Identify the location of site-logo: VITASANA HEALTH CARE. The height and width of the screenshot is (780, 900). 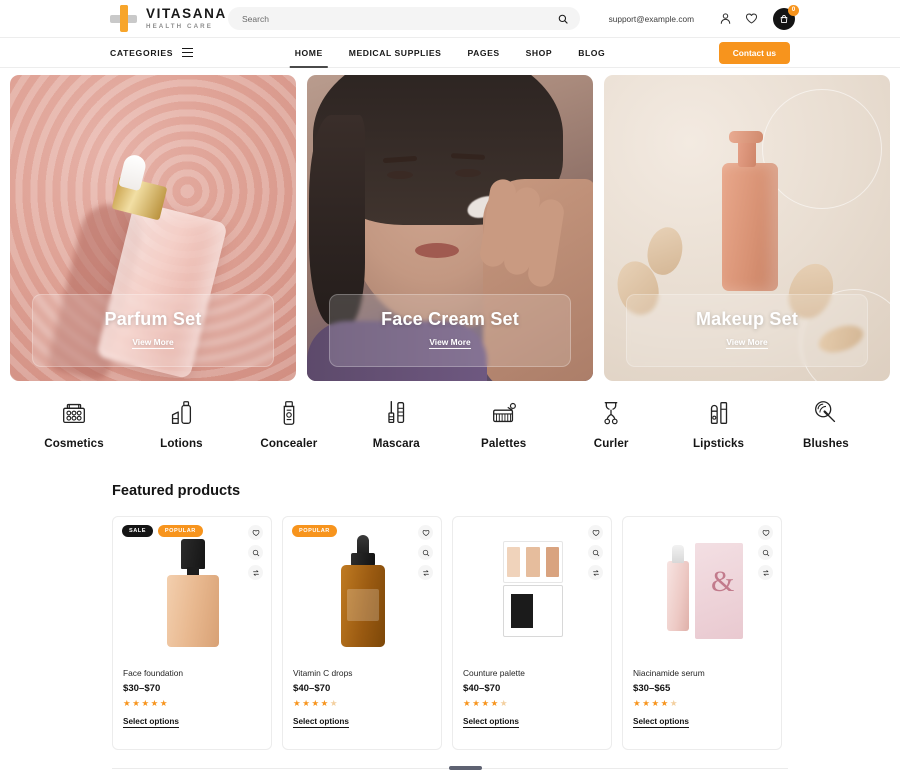
(168, 18).